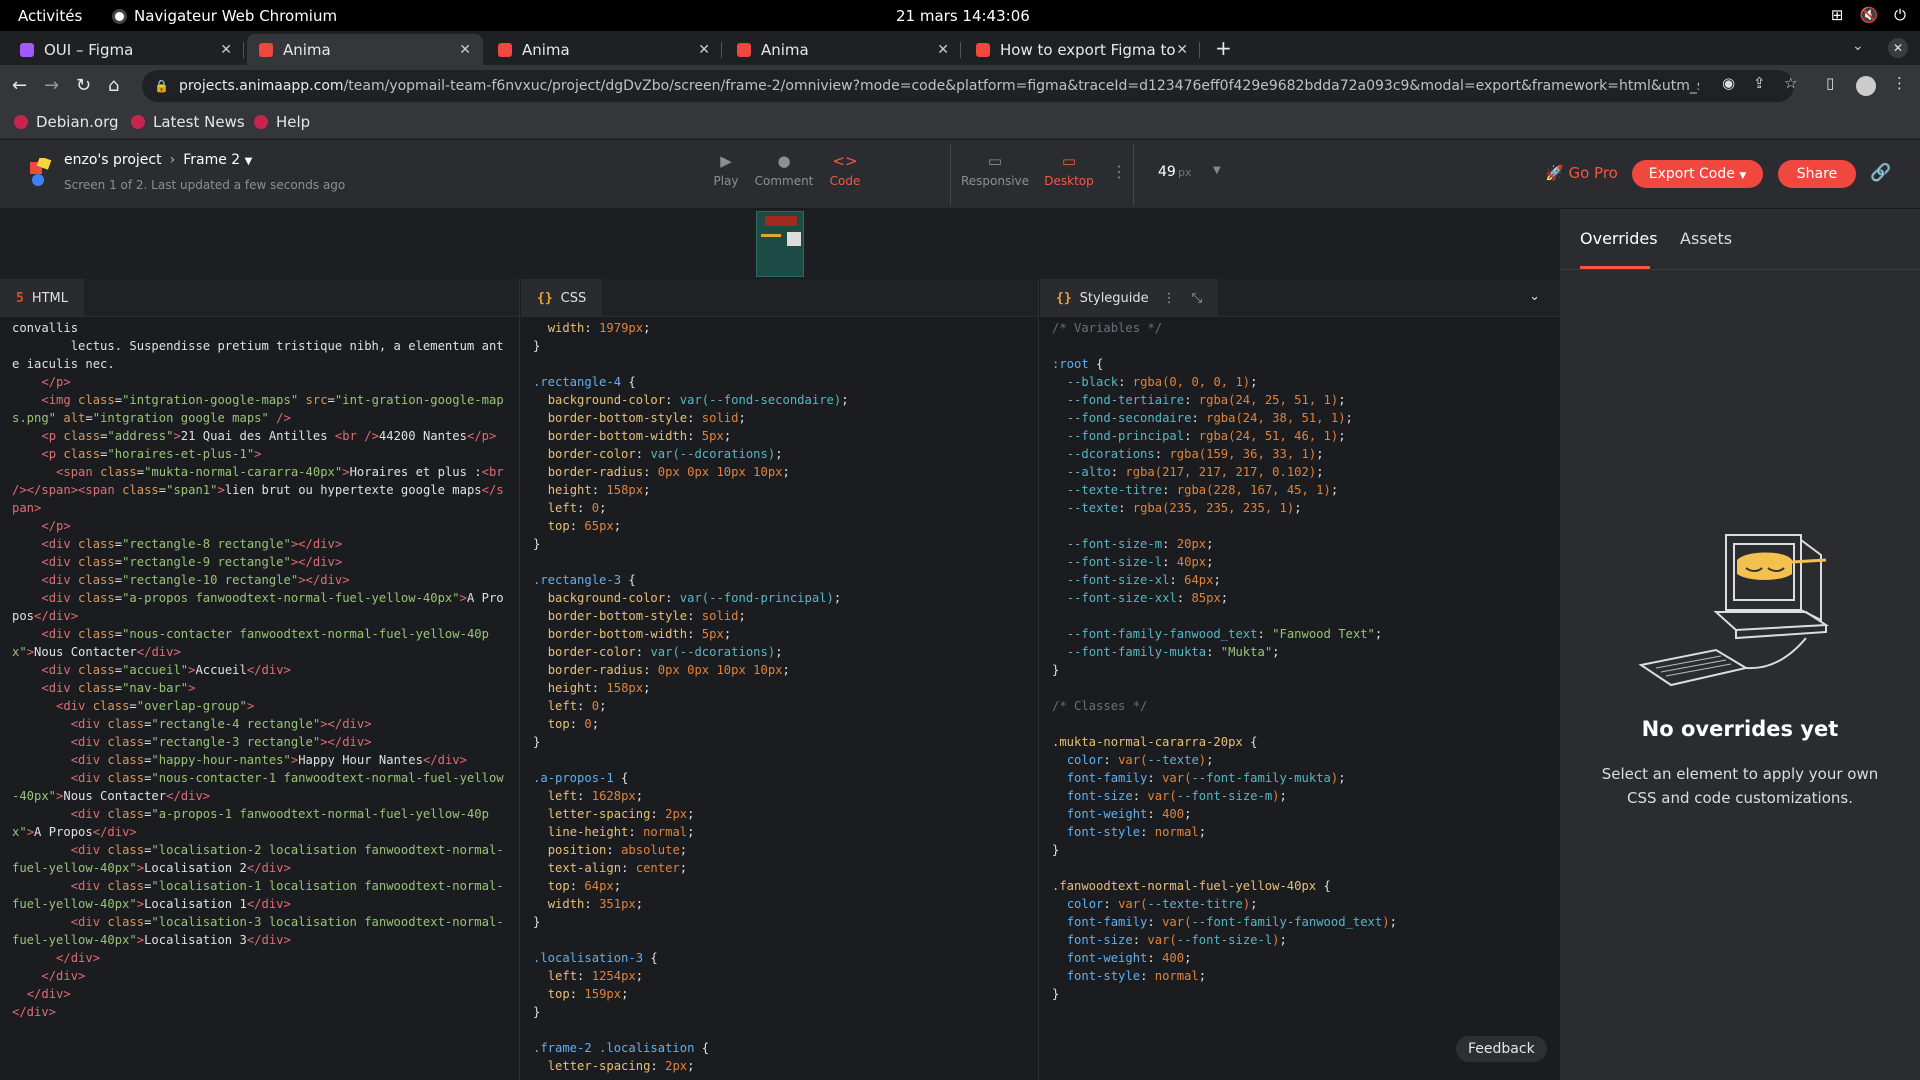 The image size is (1920, 1080). I want to click on browser-tab-1: Anima ✕, so click(365, 49).